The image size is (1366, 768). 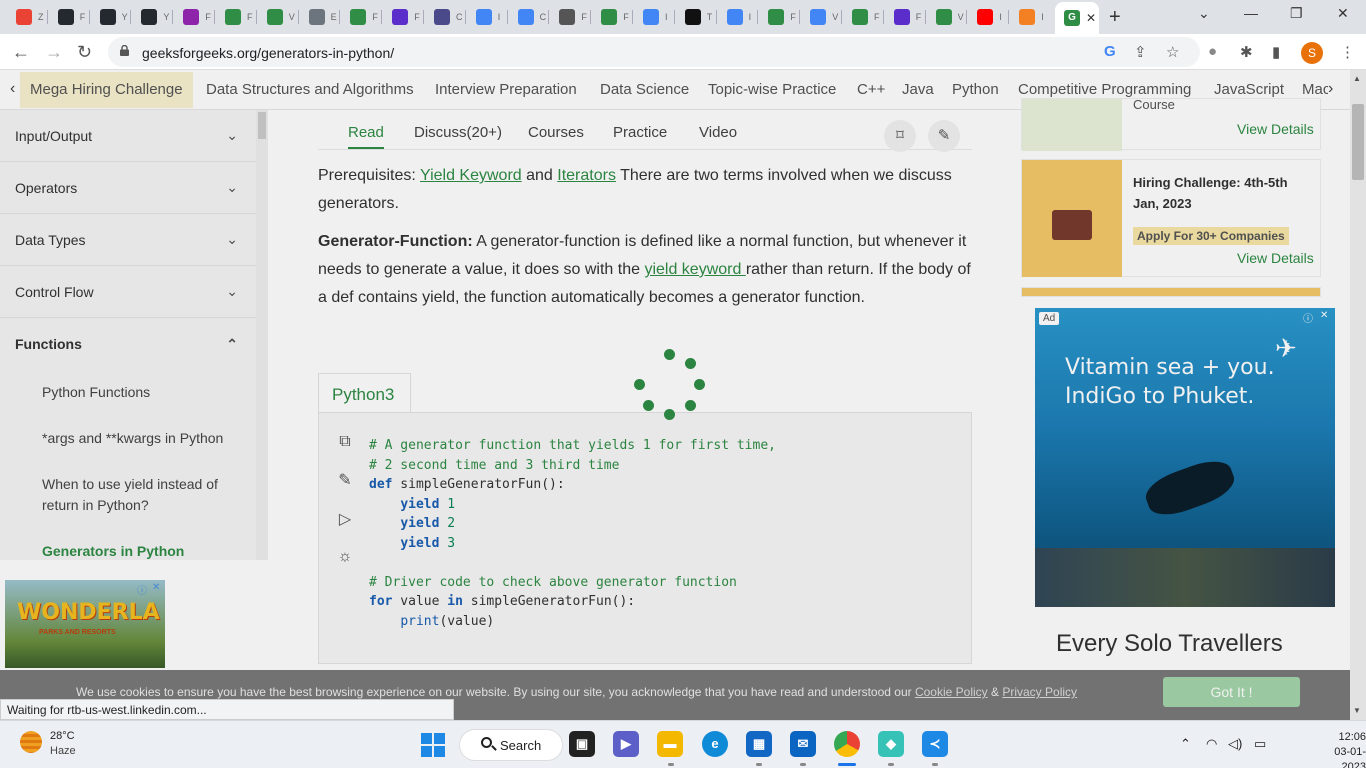 I want to click on teams-chat-icon: ▶, so click(x=626, y=744).